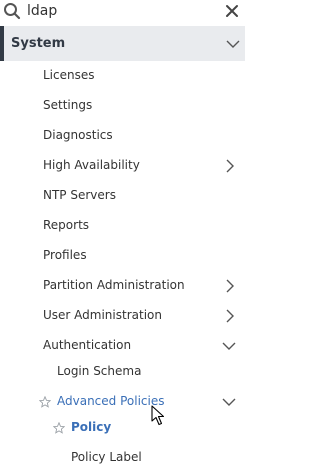 Image resolution: width=320 pixels, height=465 pixels. What do you see at coordinates (122, 13) in the screenshot?
I see `search-bar: ldap` at bounding box center [122, 13].